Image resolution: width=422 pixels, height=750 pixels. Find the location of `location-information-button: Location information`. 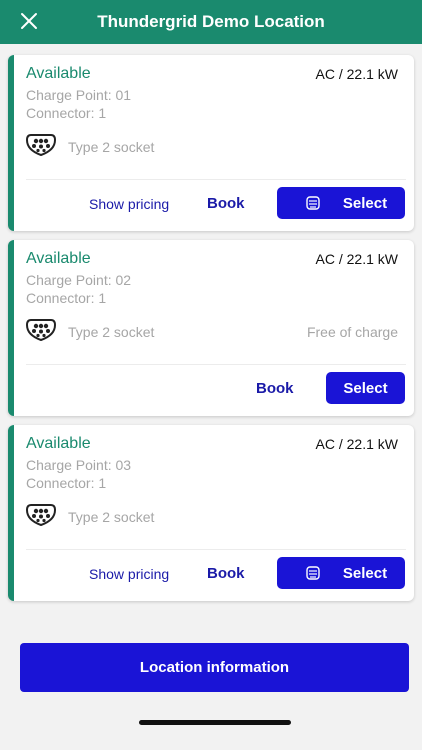

location-information-button: Location information is located at coordinates (214, 667).